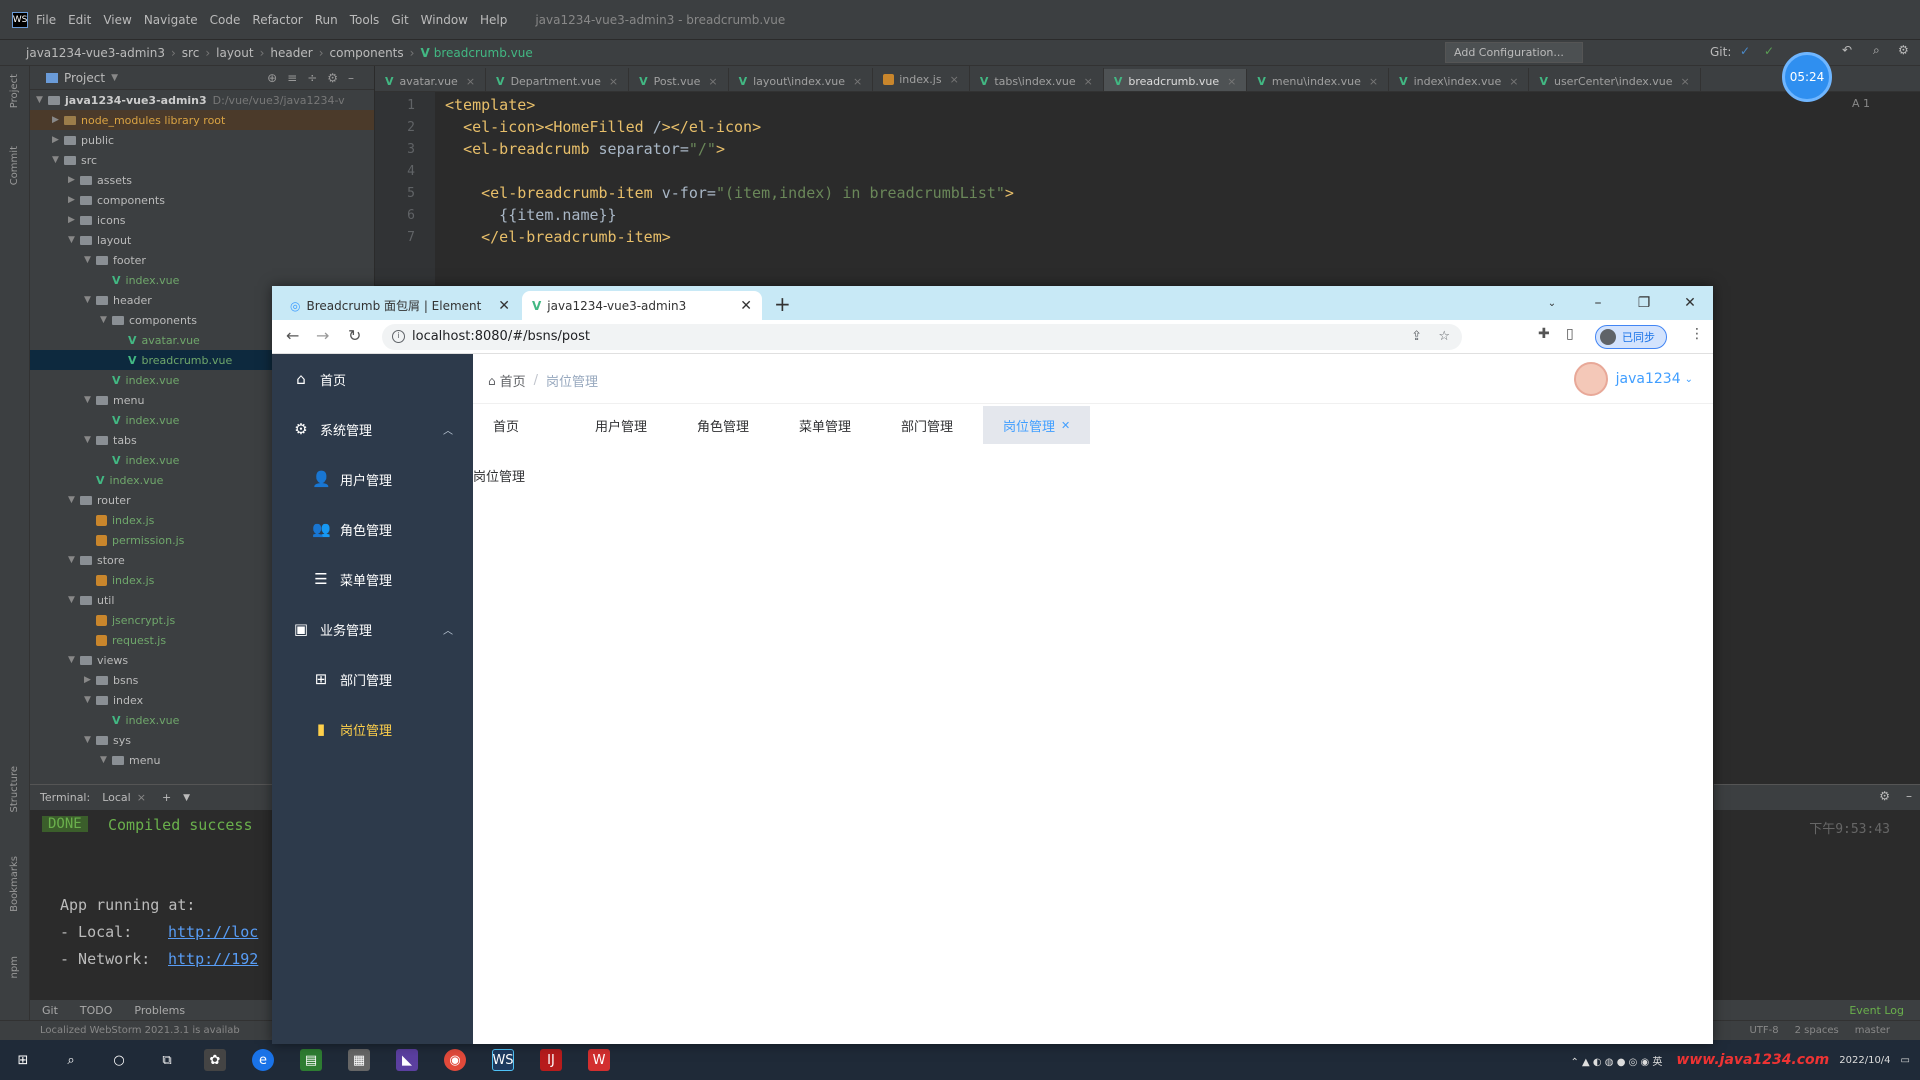 The image size is (1920, 1080). Describe the element at coordinates (1552, 303) in the screenshot. I see `tab-search-icon: ⌄` at that location.